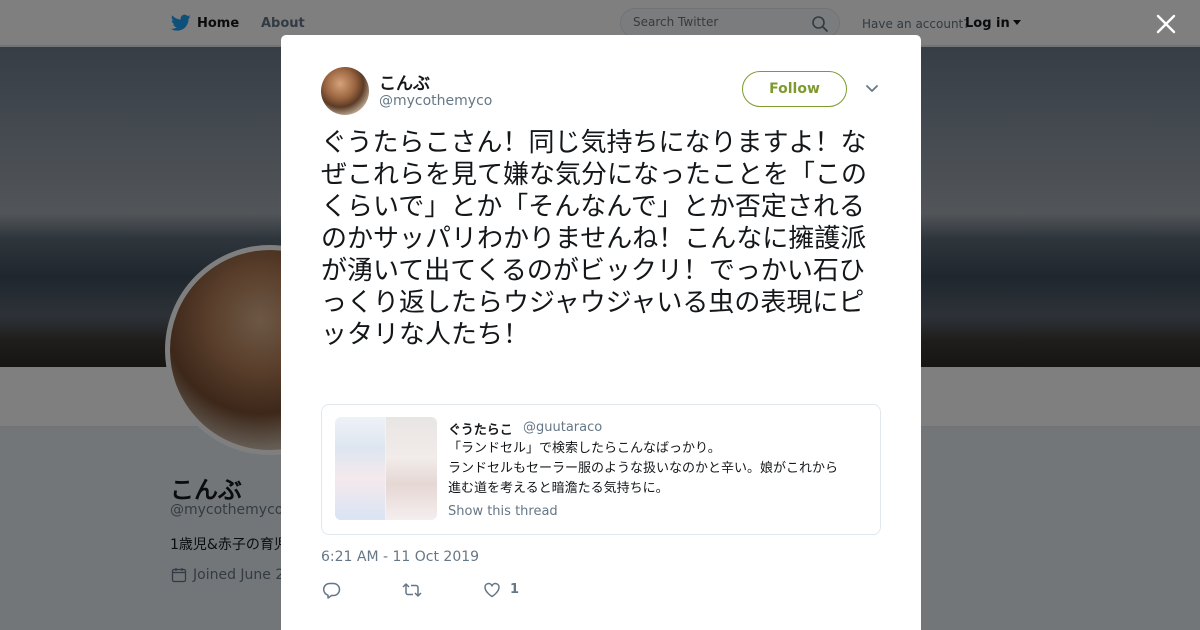 Image resolution: width=1200 pixels, height=630 pixels. What do you see at coordinates (411, 468) in the screenshot?
I see `quoted-image-right-panel` at bounding box center [411, 468].